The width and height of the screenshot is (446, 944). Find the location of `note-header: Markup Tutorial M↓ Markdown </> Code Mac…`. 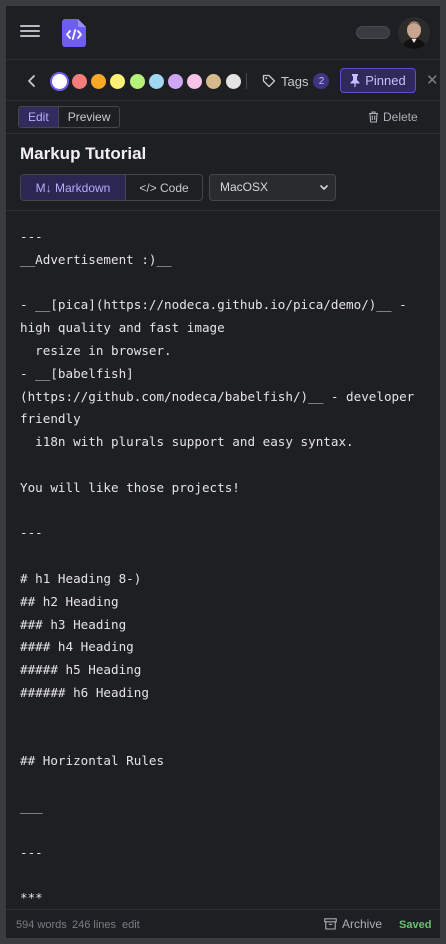

note-header: Markup Tutorial M↓ Markdown </> Code Mac… is located at coordinates (223, 173).